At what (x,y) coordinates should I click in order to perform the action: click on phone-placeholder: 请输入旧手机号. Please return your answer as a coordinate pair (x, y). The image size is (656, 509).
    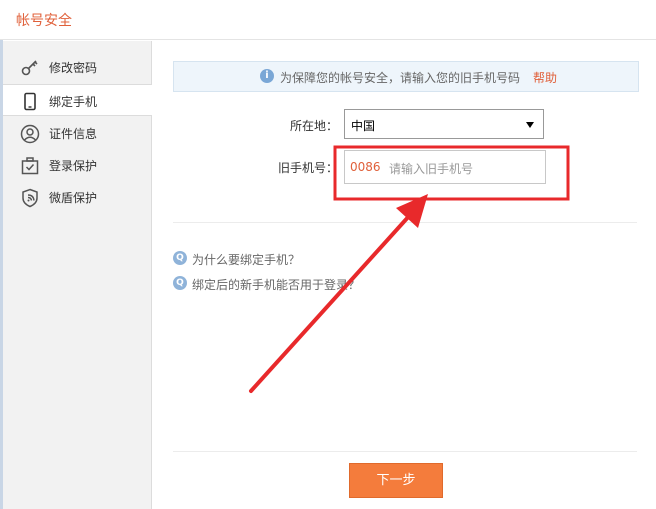
    Looking at the image, I should click on (431, 169).